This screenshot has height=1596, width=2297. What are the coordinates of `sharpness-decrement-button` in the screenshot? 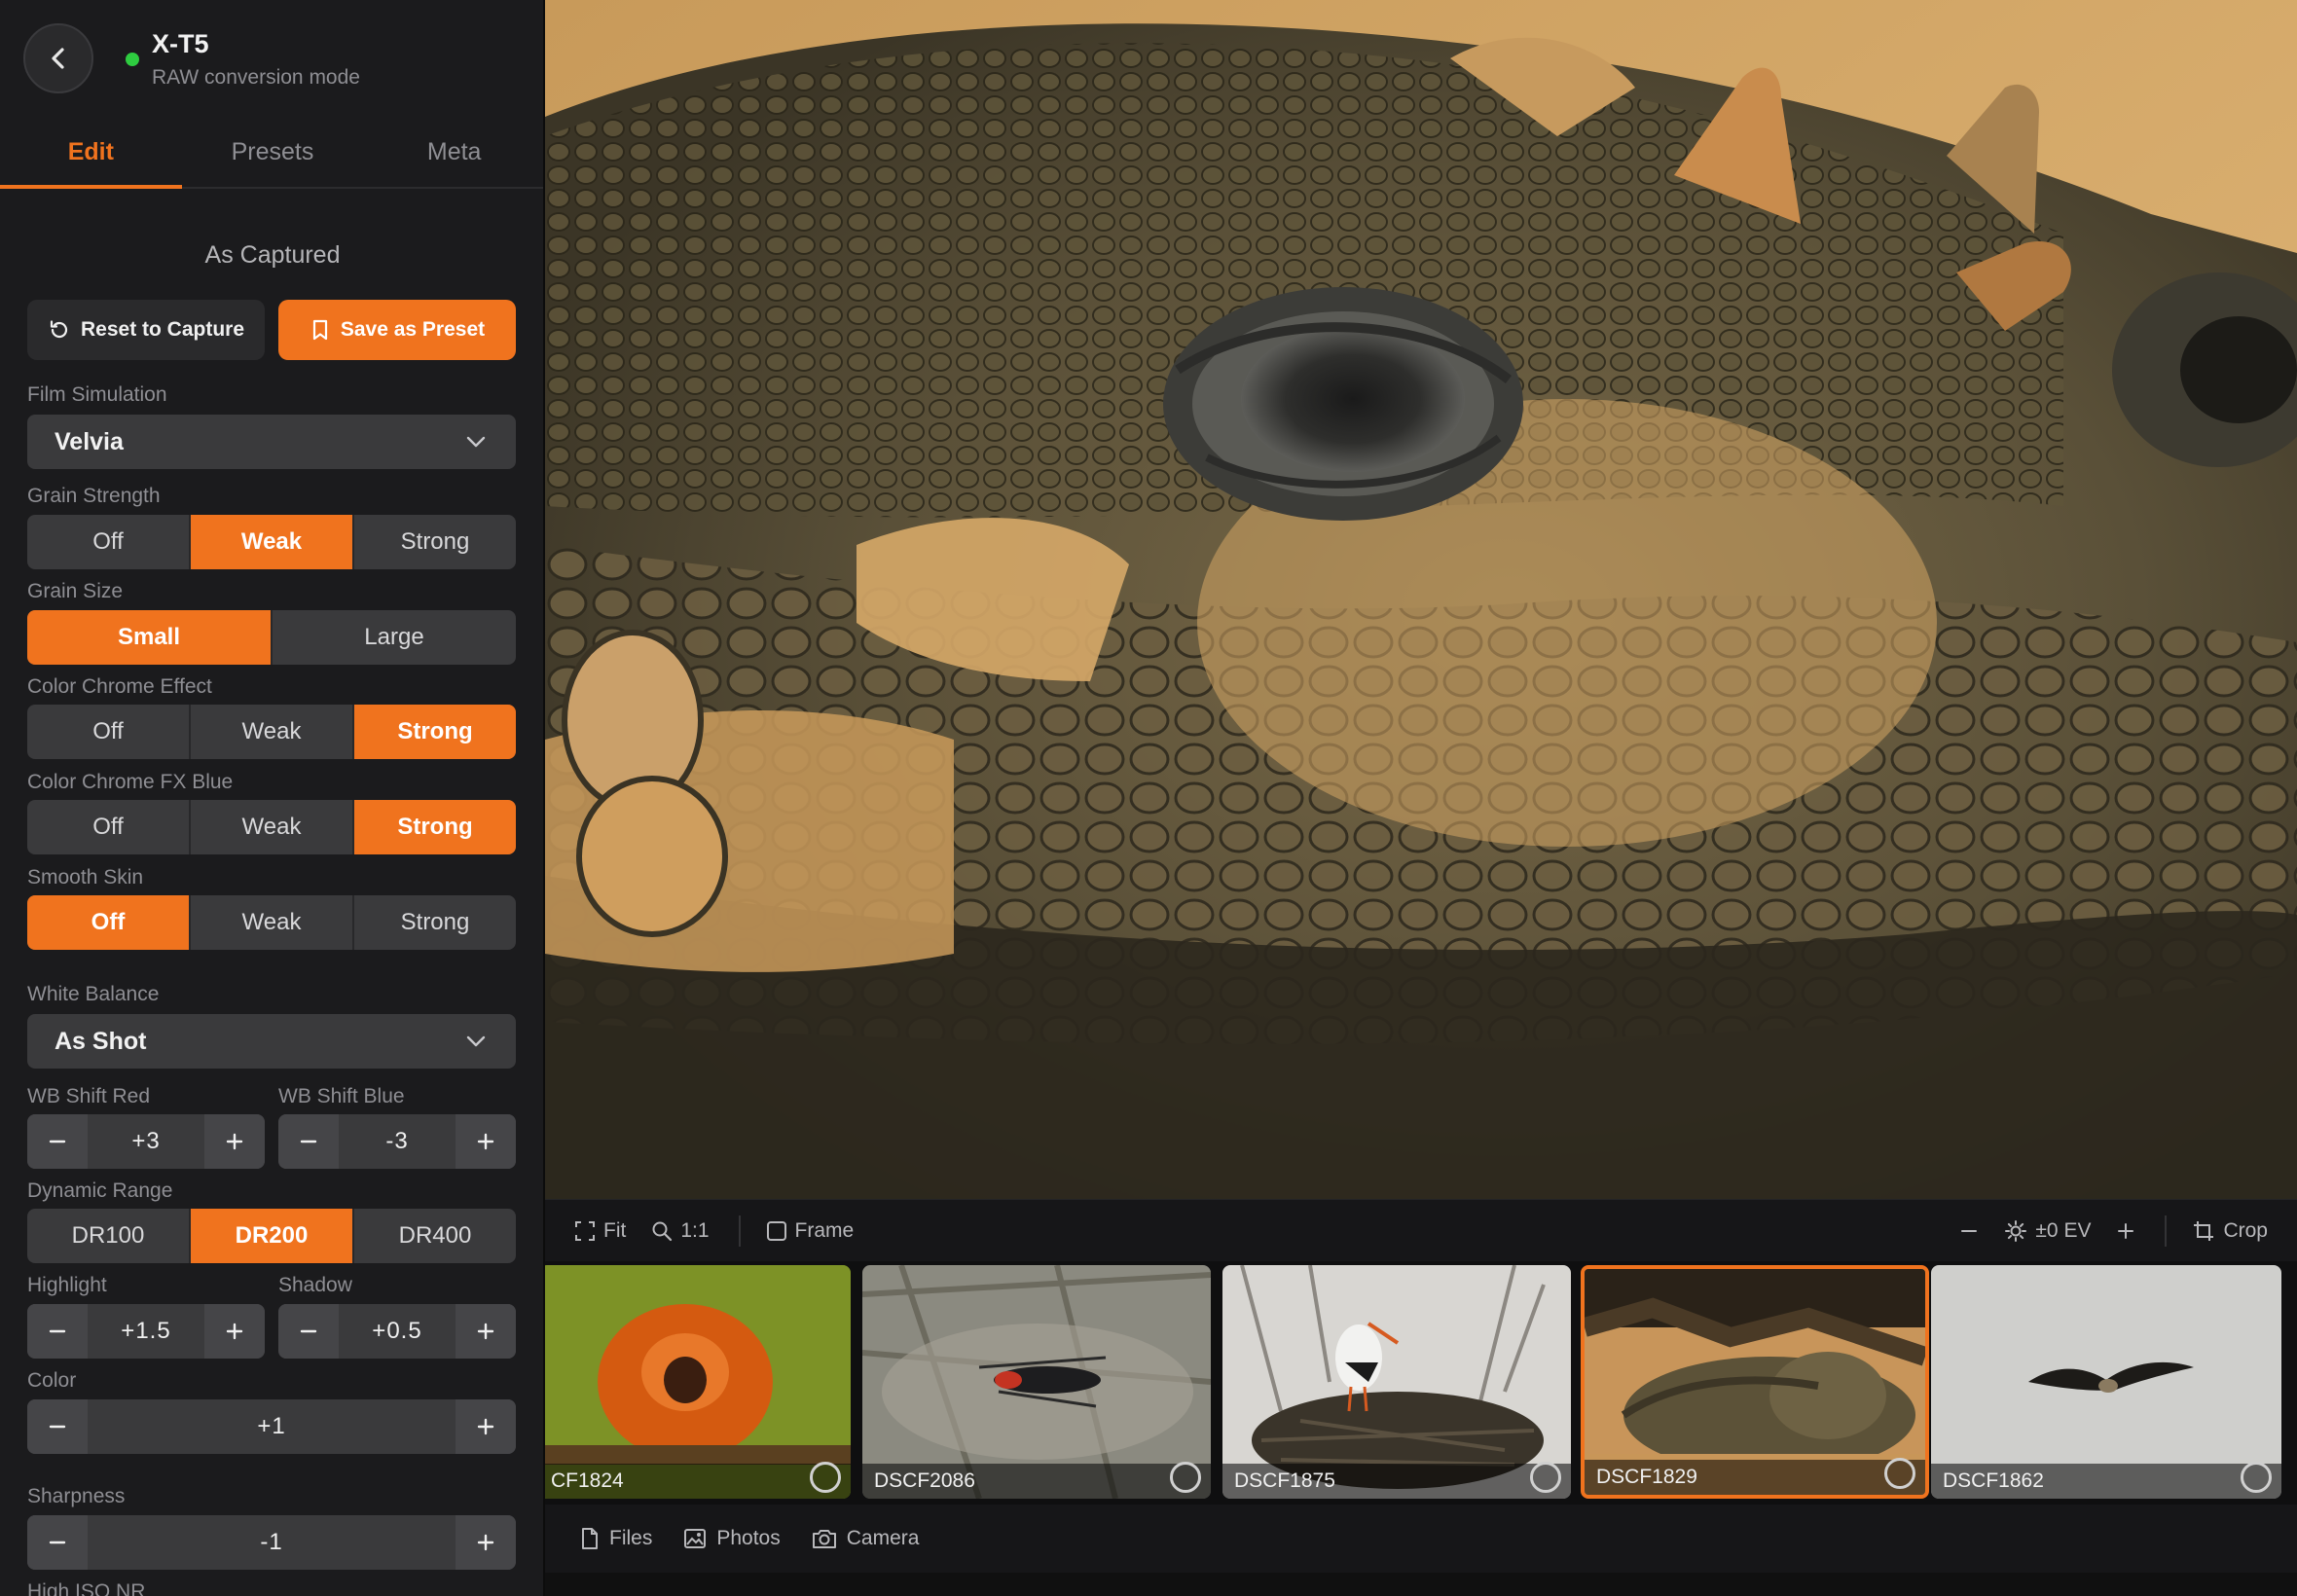 It's located at (57, 1542).